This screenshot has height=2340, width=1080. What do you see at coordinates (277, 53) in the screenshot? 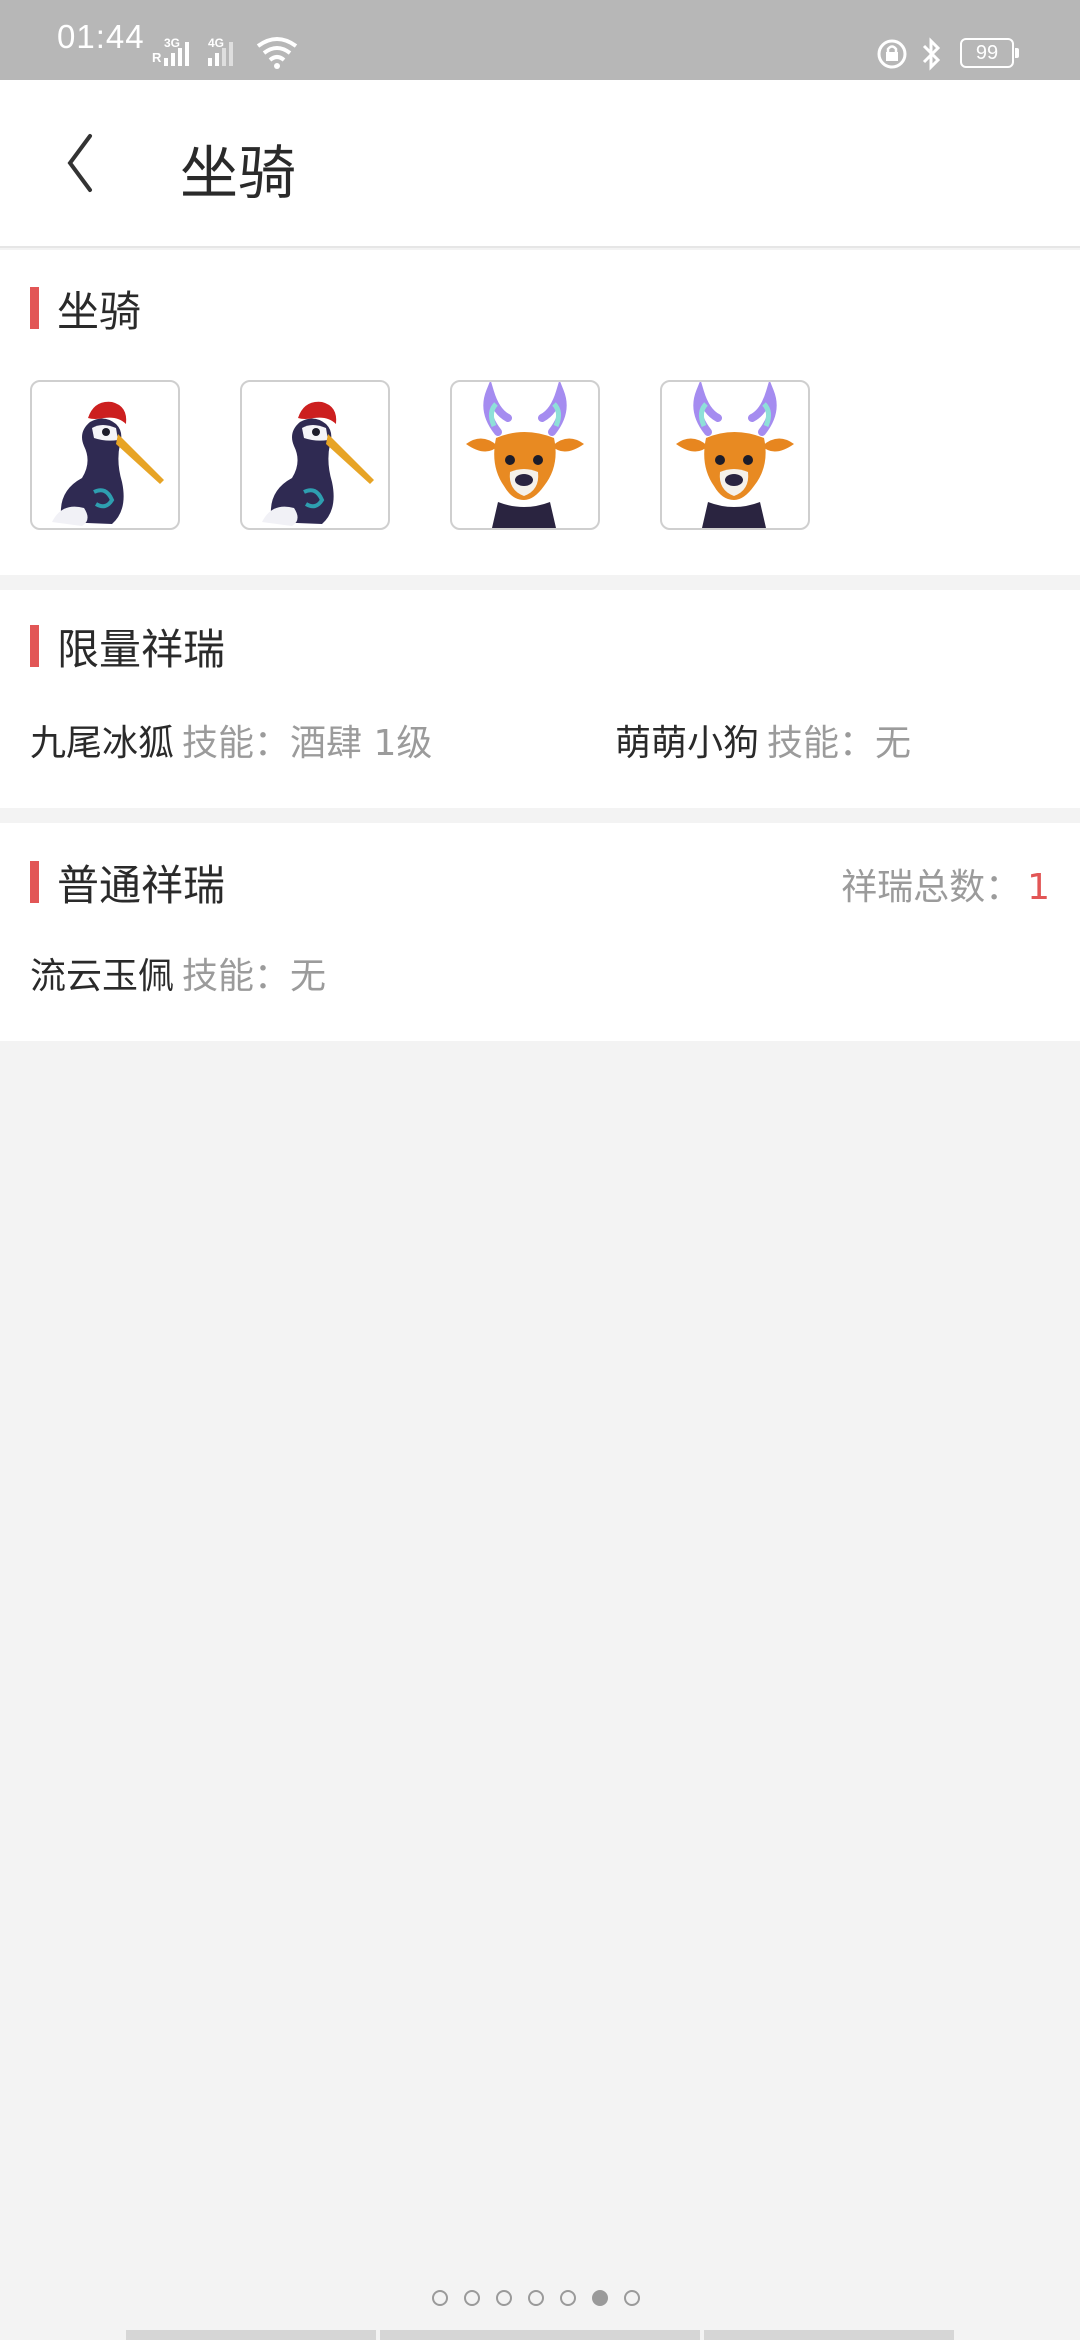
I see `wifi-icon` at bounding box center [277, 53].